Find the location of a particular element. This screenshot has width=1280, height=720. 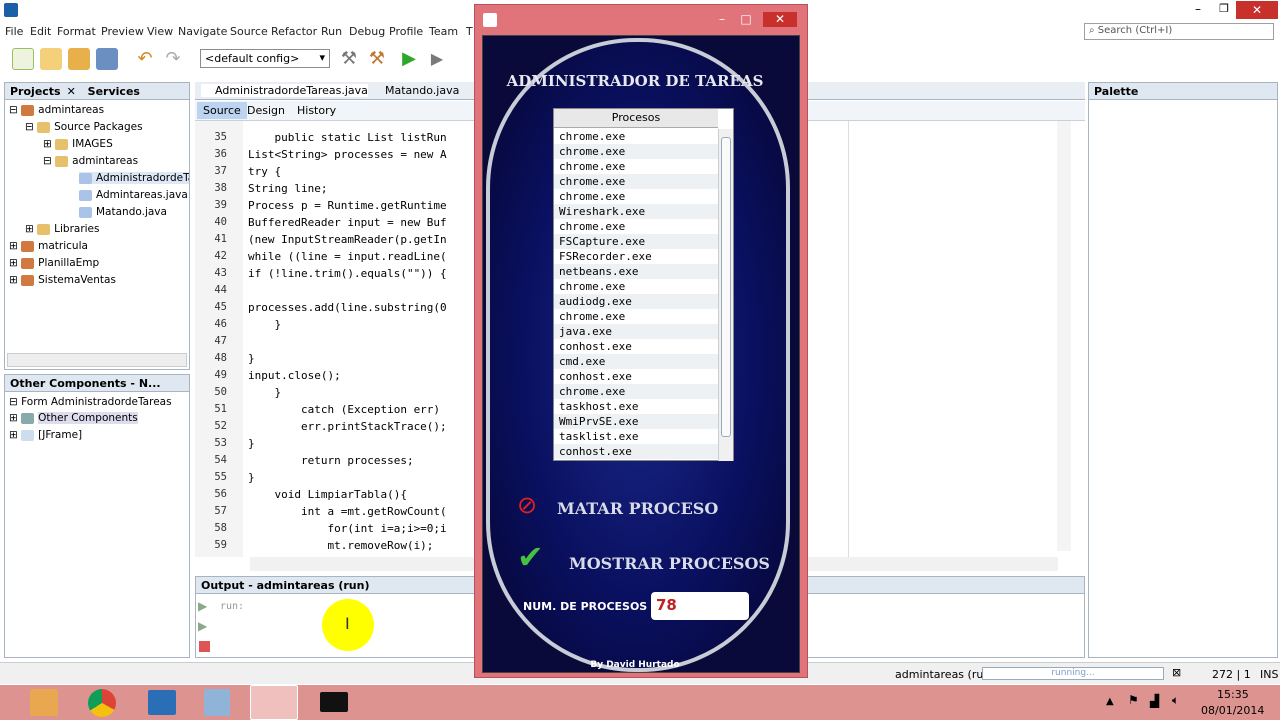

chrome-icon is located at coordinates (102, 703).